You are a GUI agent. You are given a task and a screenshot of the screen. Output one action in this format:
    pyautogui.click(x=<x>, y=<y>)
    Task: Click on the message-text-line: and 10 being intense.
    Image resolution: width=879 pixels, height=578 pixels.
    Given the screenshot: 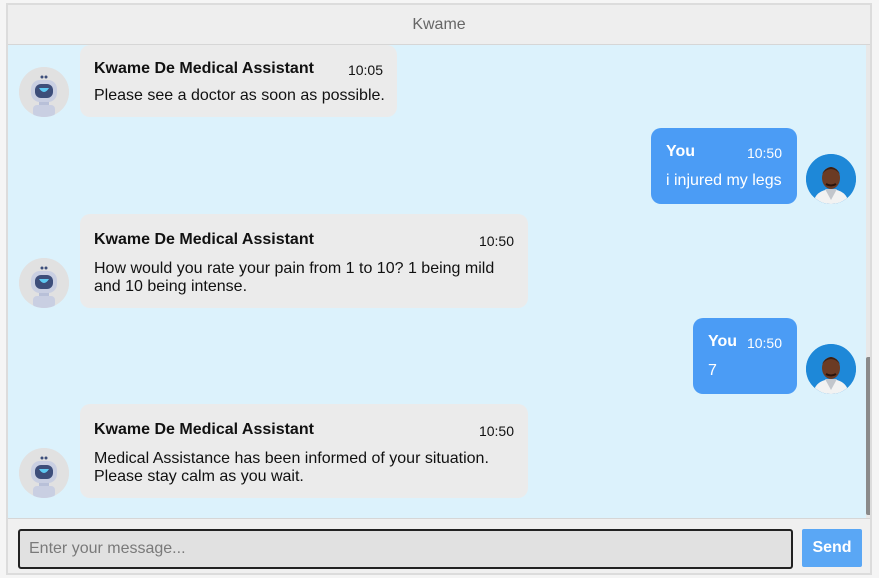 What is the action you would take?
    pyautogui.click(x=171, y=286)
    